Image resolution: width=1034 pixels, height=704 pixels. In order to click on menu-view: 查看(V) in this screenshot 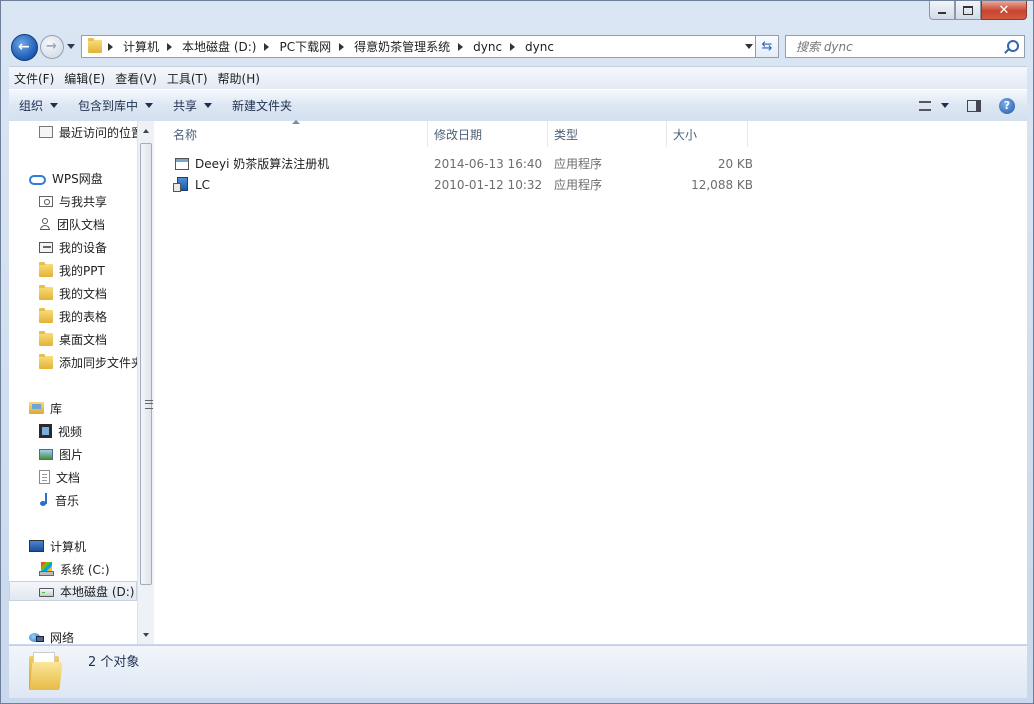, I will do `click(136, 78)`.